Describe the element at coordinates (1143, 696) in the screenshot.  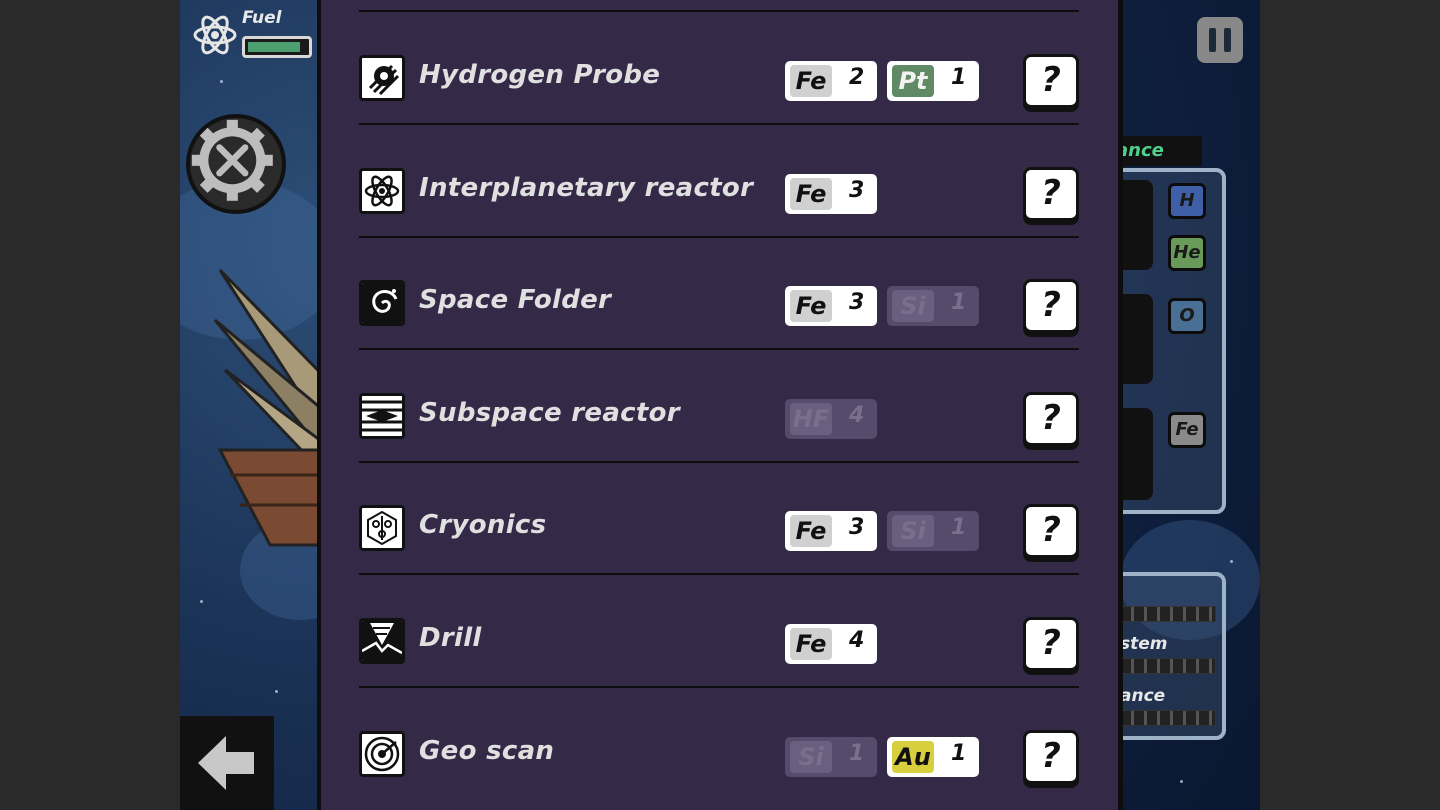
I see `stat-label: ance` at that location.